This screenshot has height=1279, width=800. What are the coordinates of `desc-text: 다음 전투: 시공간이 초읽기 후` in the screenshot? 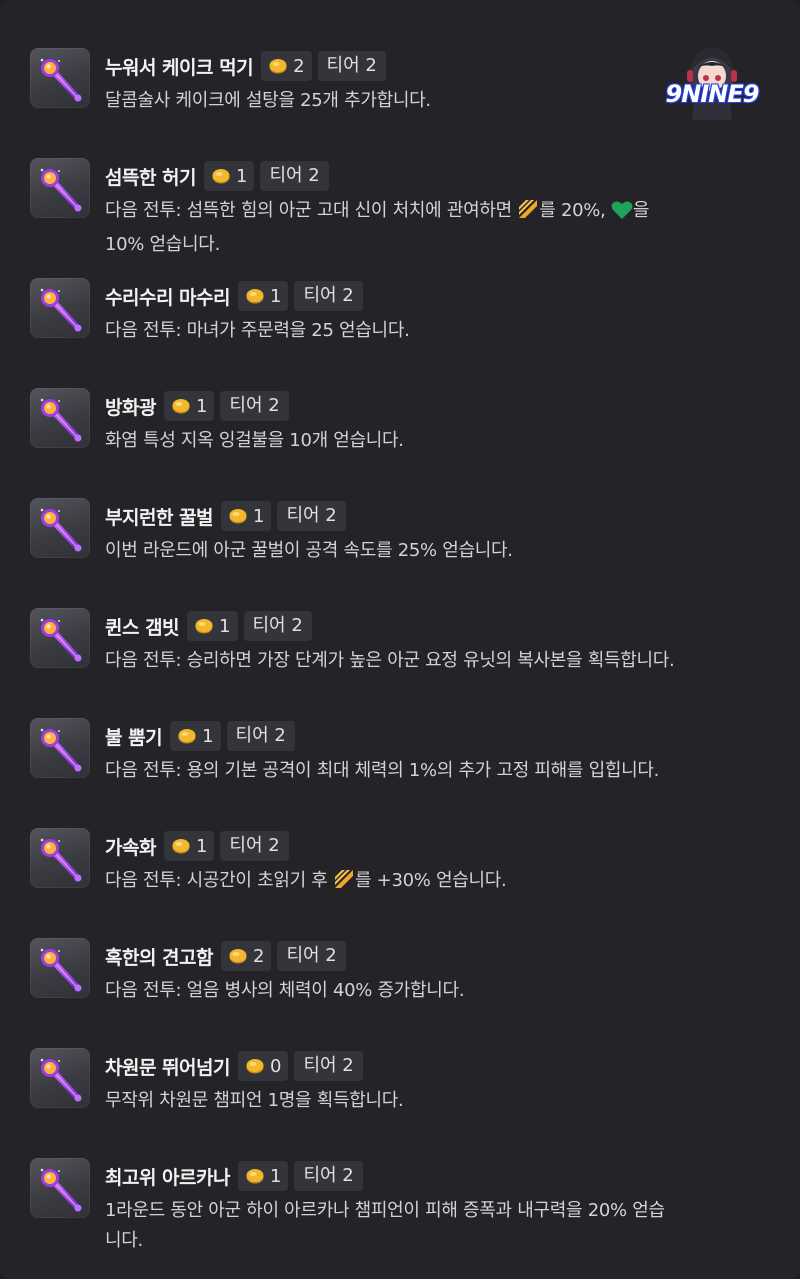 It's located at (219, 880).